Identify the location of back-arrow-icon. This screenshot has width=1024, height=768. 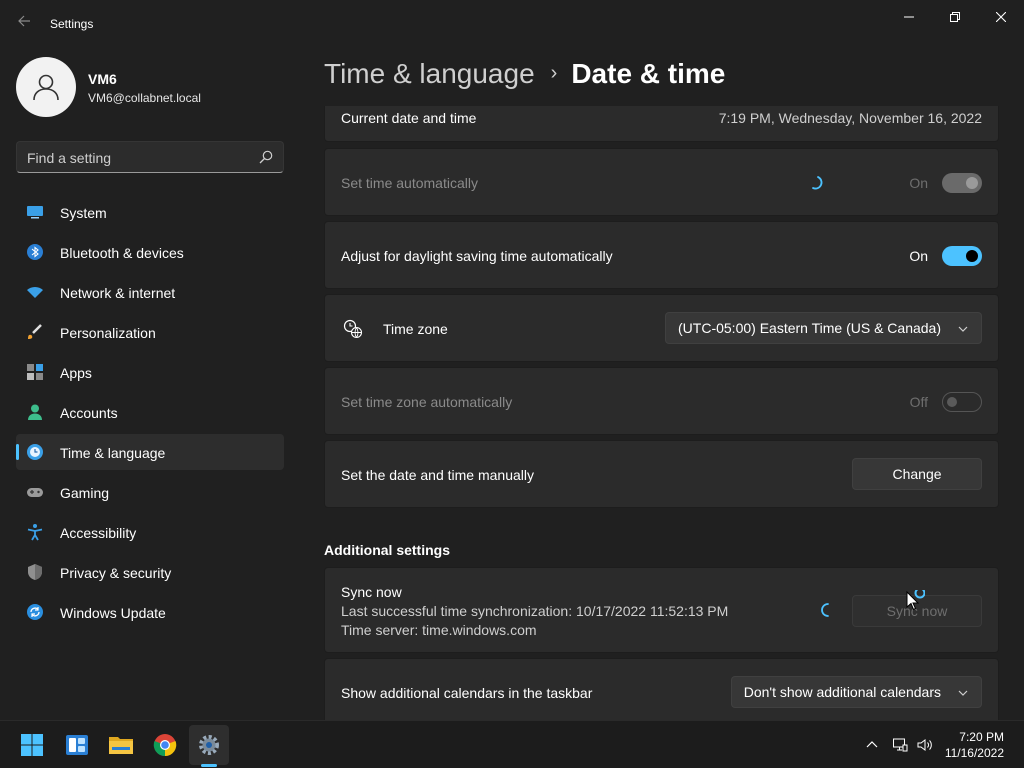
(24, 21).